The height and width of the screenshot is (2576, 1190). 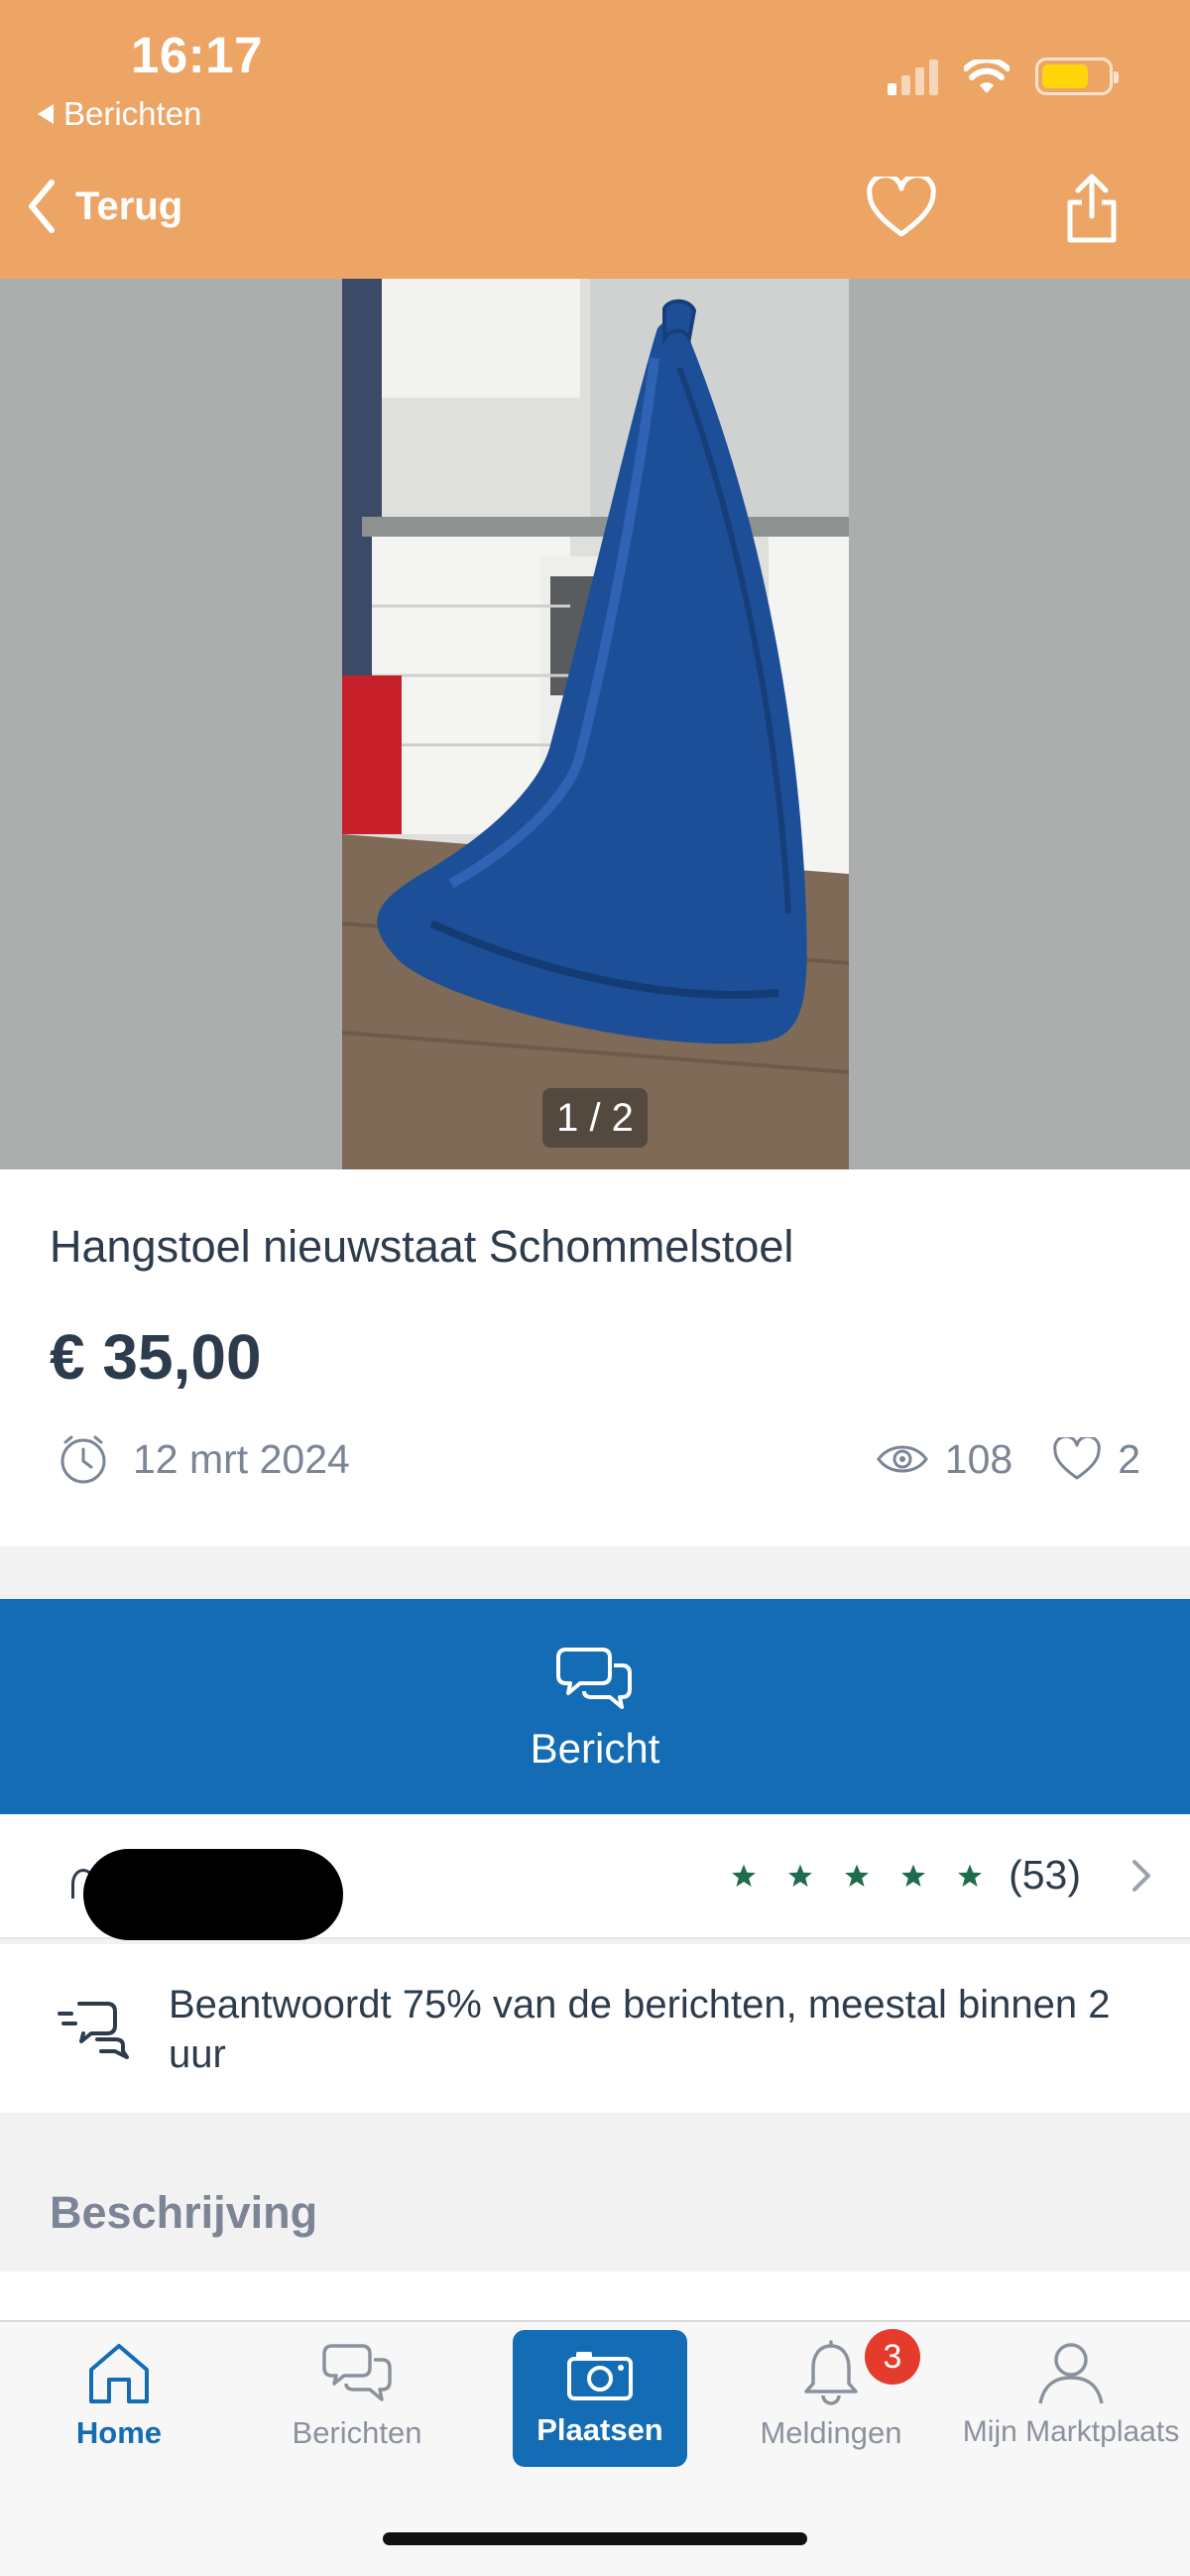 What do you see at coordinates (978, 1458) in the screenshot?
I see `views-count: 108` at bounding box center [978, 1458].